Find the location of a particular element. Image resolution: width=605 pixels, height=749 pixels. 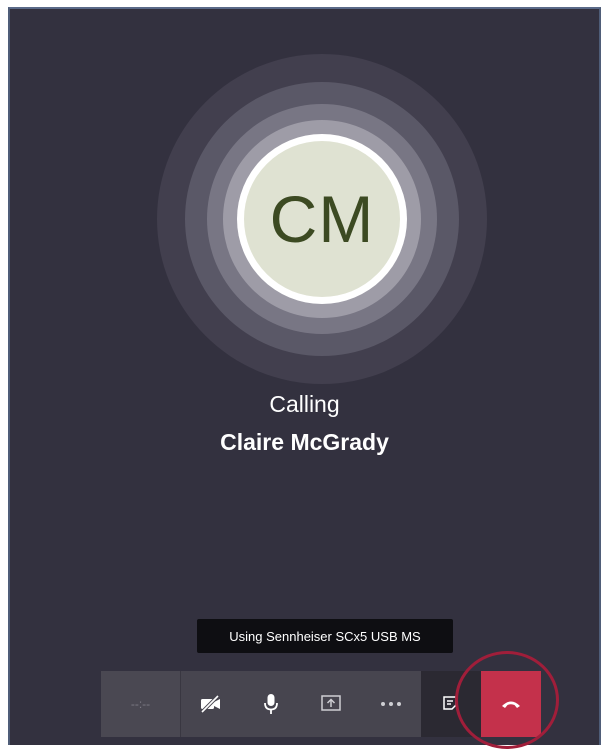

hang-up-icon is located at coordinates (511, 704).